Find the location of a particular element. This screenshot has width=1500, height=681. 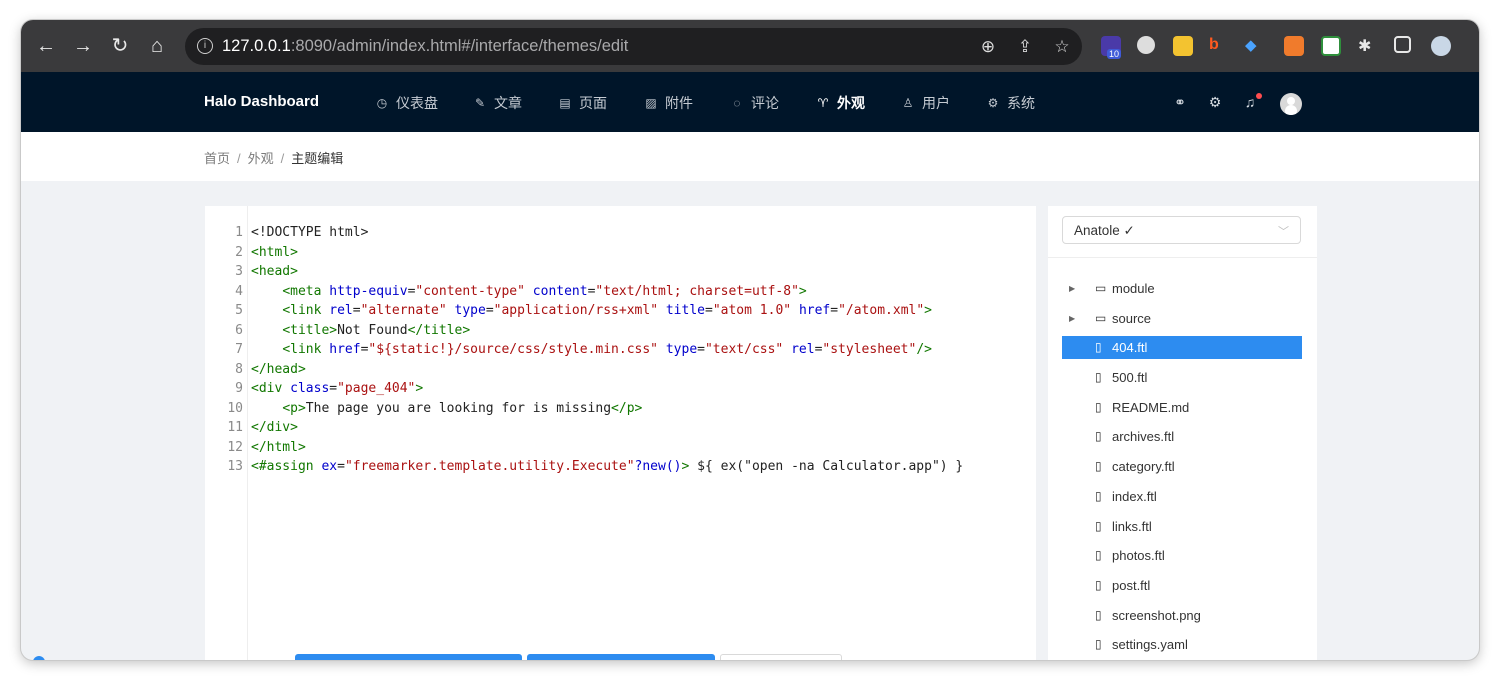

user-avatar is located at coordinates (1291, 104).